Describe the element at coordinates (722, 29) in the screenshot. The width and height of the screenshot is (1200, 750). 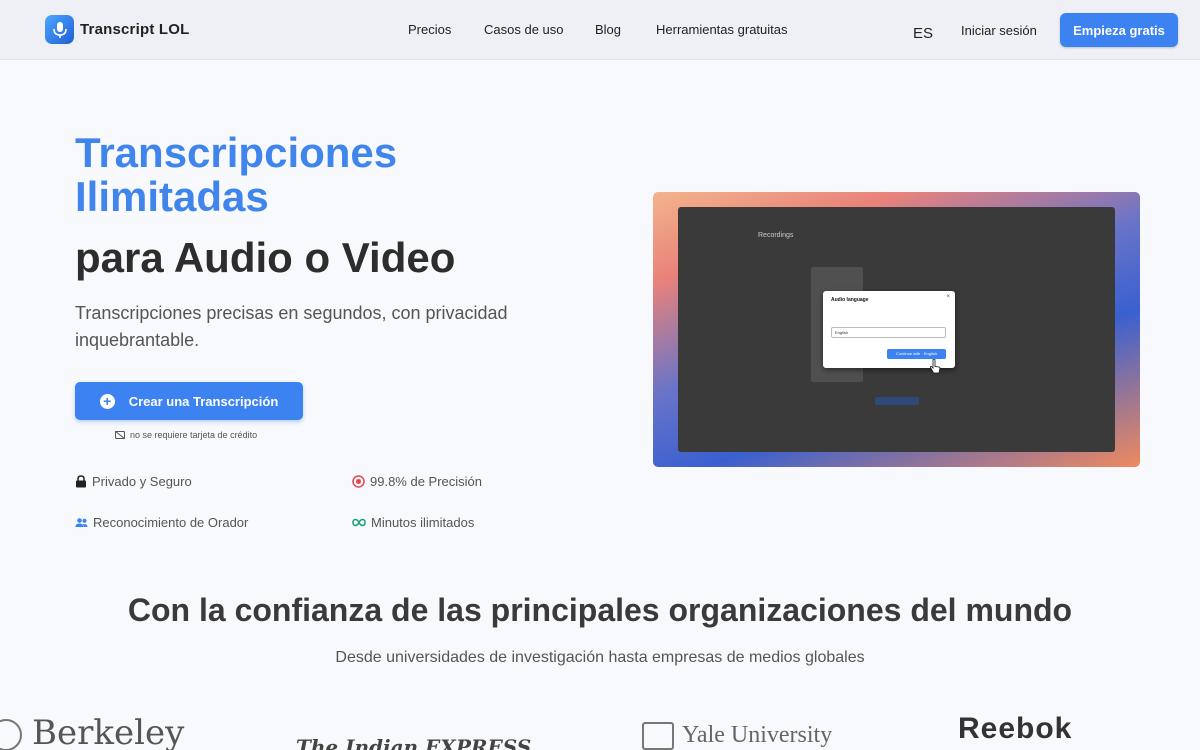
I see `nav-link-herramientas: Herramientas gratuitas` at that location.